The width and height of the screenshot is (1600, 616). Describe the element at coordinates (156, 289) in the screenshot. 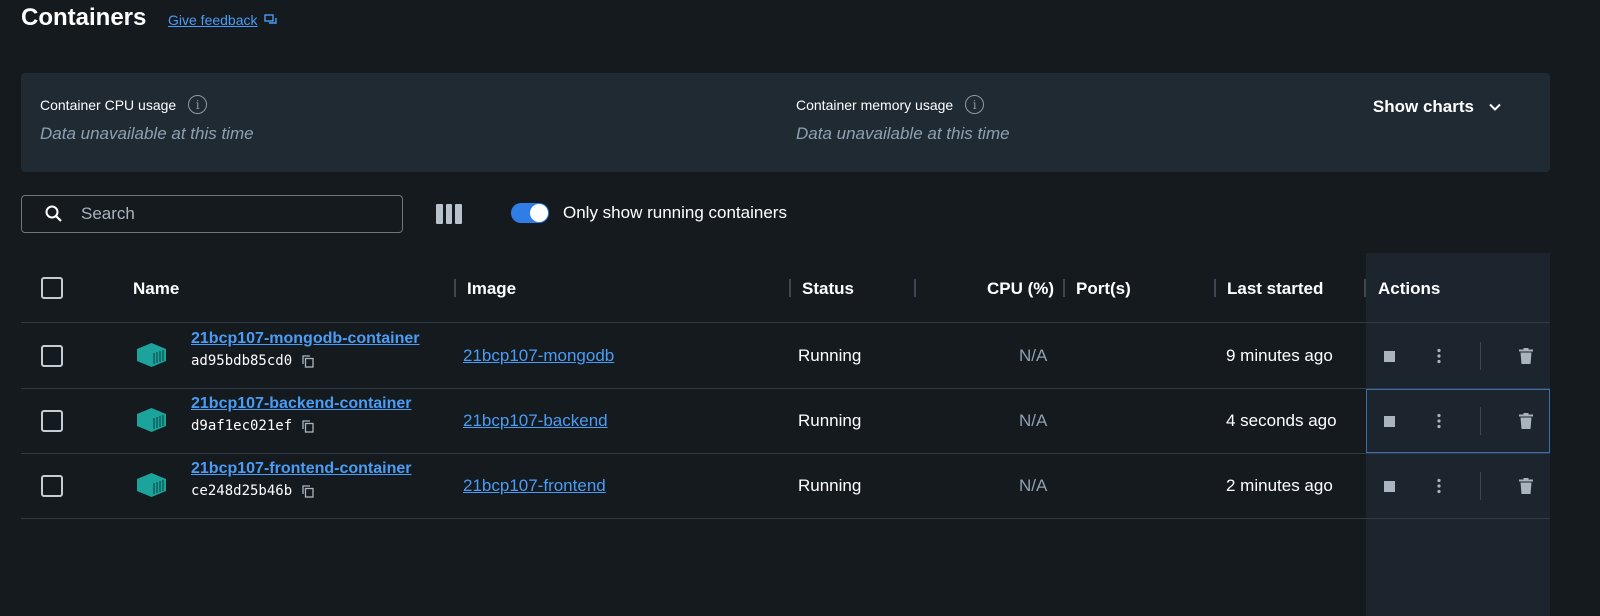

I see `column-header-name: Name` at that location.